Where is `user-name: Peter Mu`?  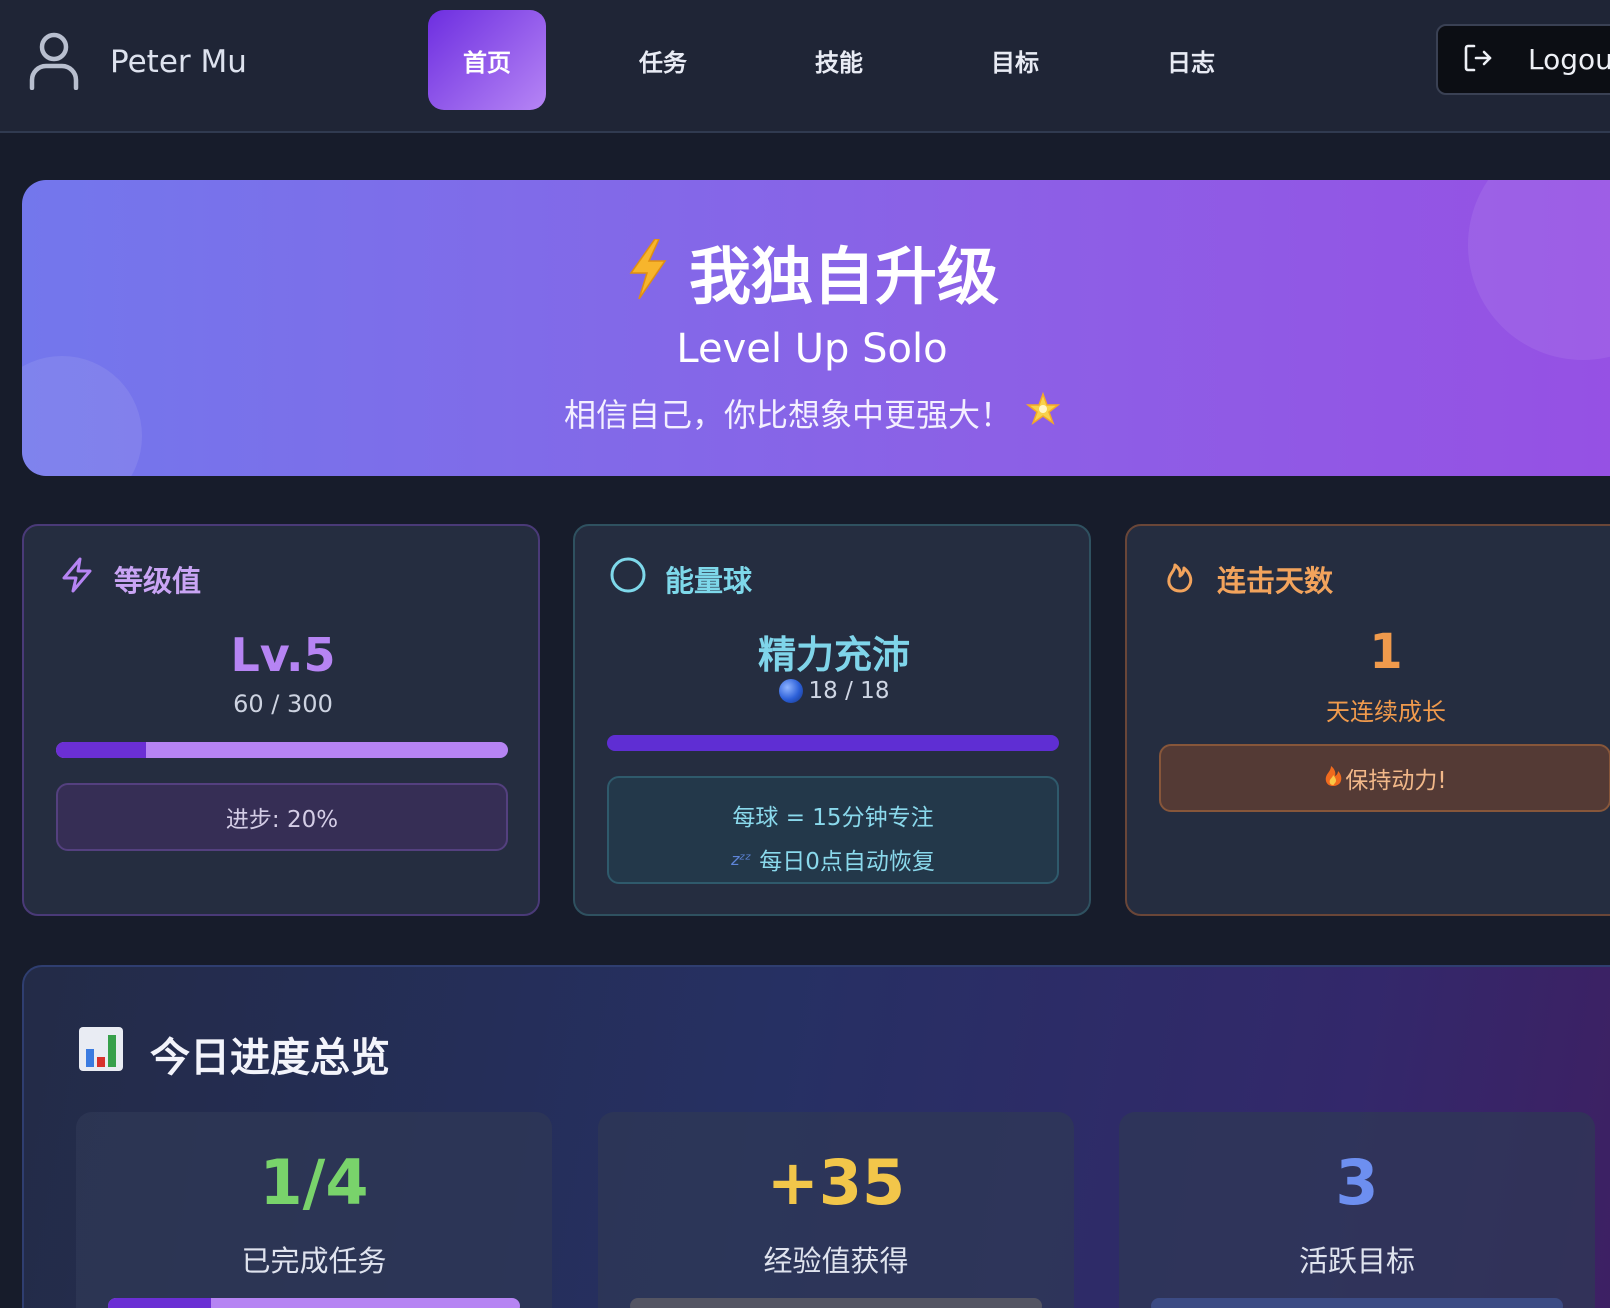 user-name: Peter Mu is located at coordinates (178, 62).